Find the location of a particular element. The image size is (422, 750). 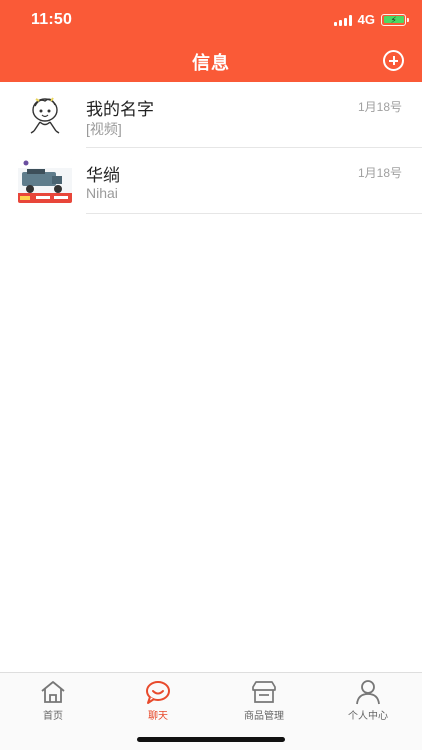

plus-circle-icon is located at coordinates (393, 60).